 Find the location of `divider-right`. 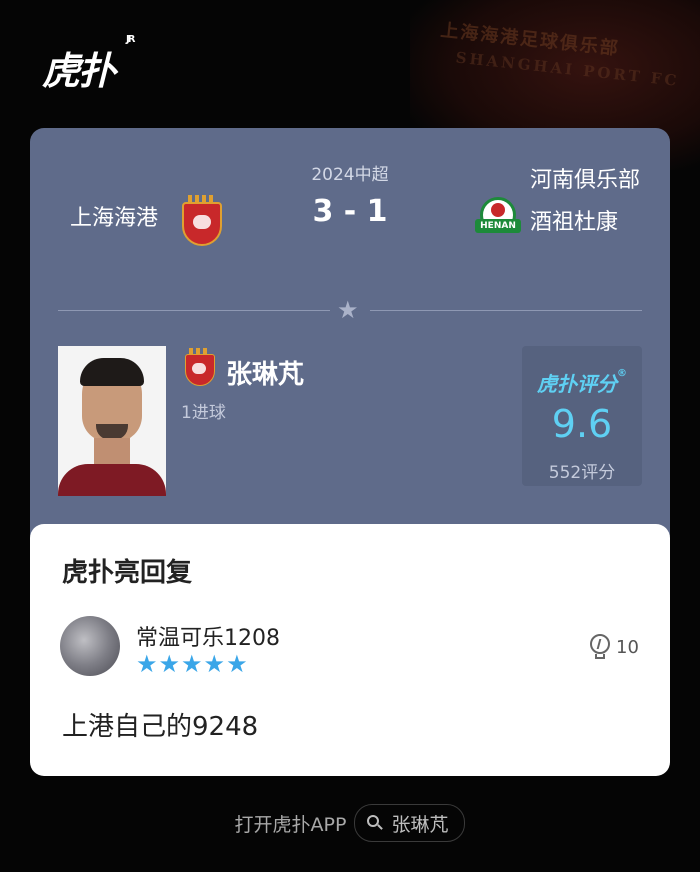

divider-right is located at coordinates (506, 310).